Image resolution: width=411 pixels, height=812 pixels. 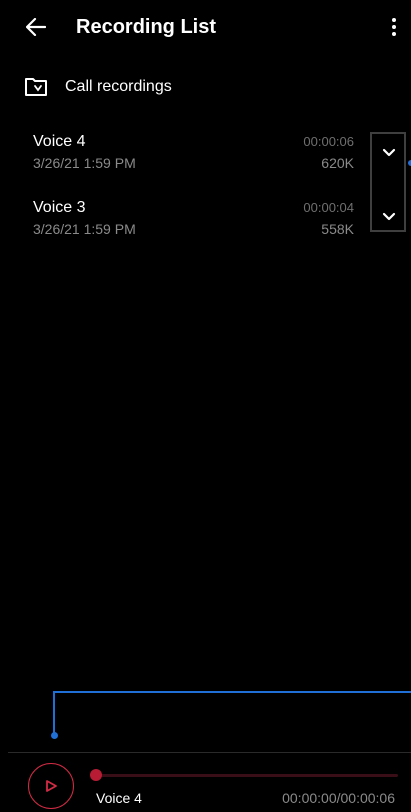 I want to click on recording-name: Voice 3, so click(x=59, y=207).